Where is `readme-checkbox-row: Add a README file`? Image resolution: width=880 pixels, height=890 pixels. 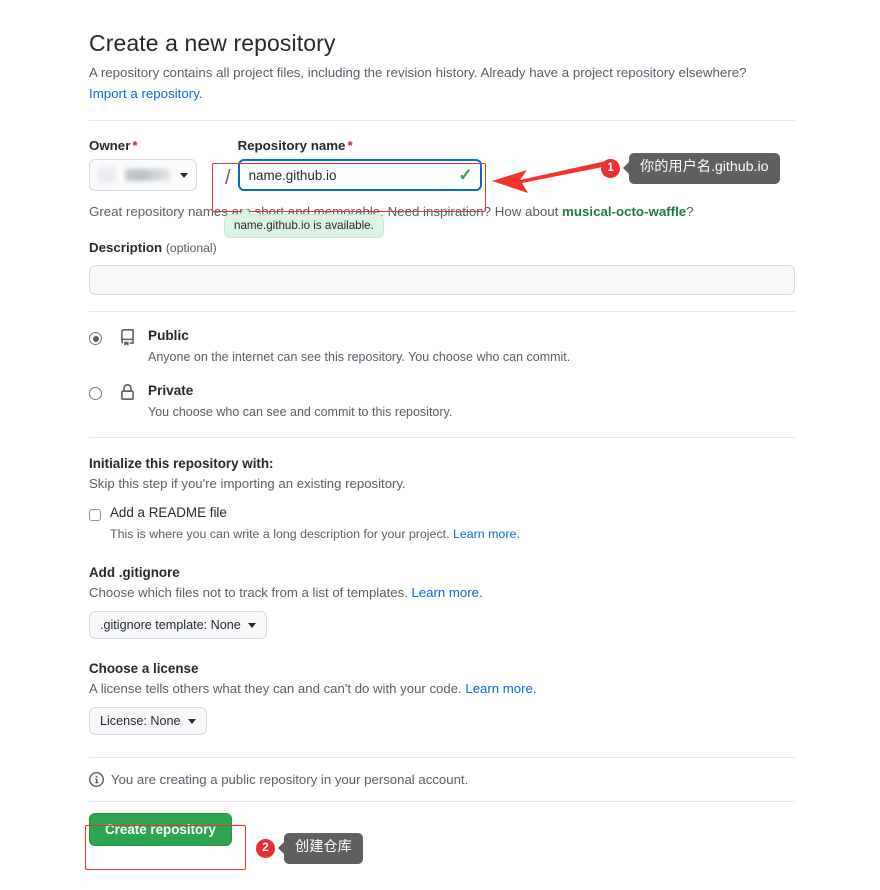
readme-checkbox-row: Add a README file is located at coordinates (442, 513).